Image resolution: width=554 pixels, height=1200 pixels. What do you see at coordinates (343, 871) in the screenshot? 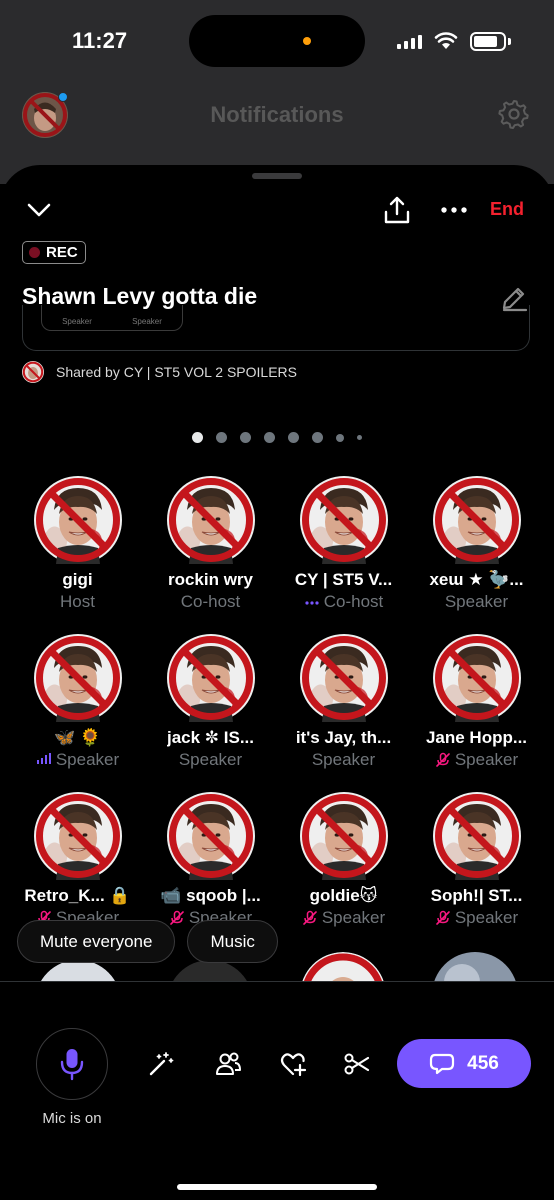
I see `participant-tile: goldie😽 Speaker` at bounding box center [343, 871].